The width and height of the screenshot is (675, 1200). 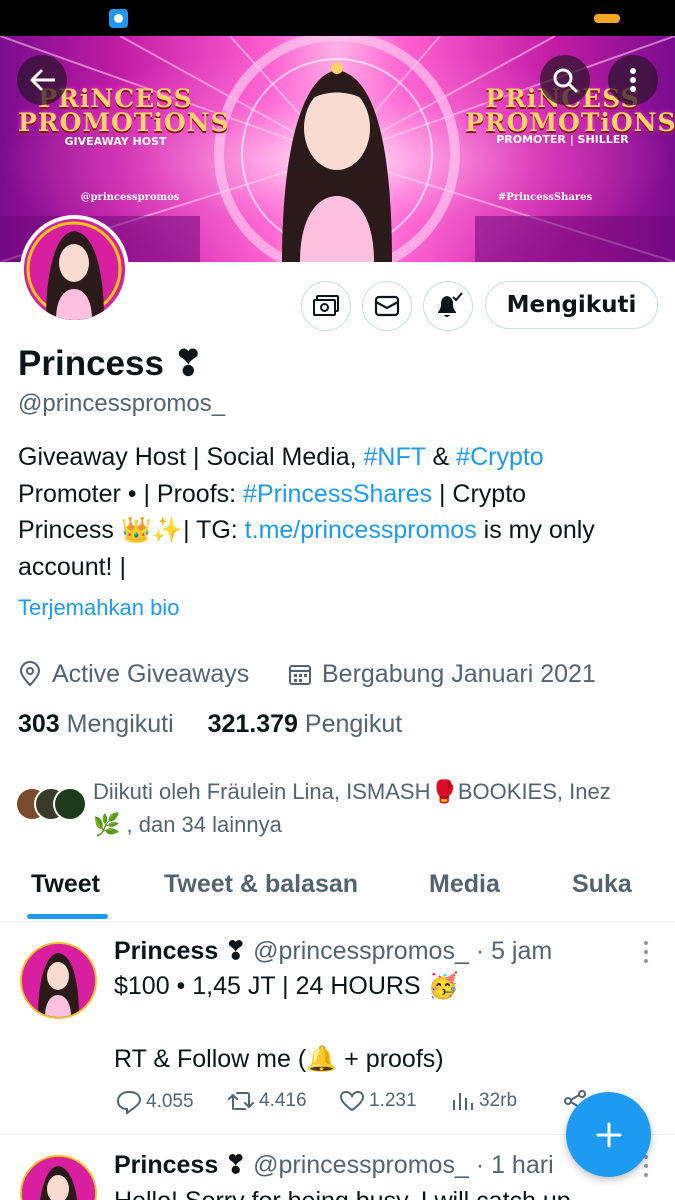 I want to click on envelope-icon, so click(x=387, y=306).